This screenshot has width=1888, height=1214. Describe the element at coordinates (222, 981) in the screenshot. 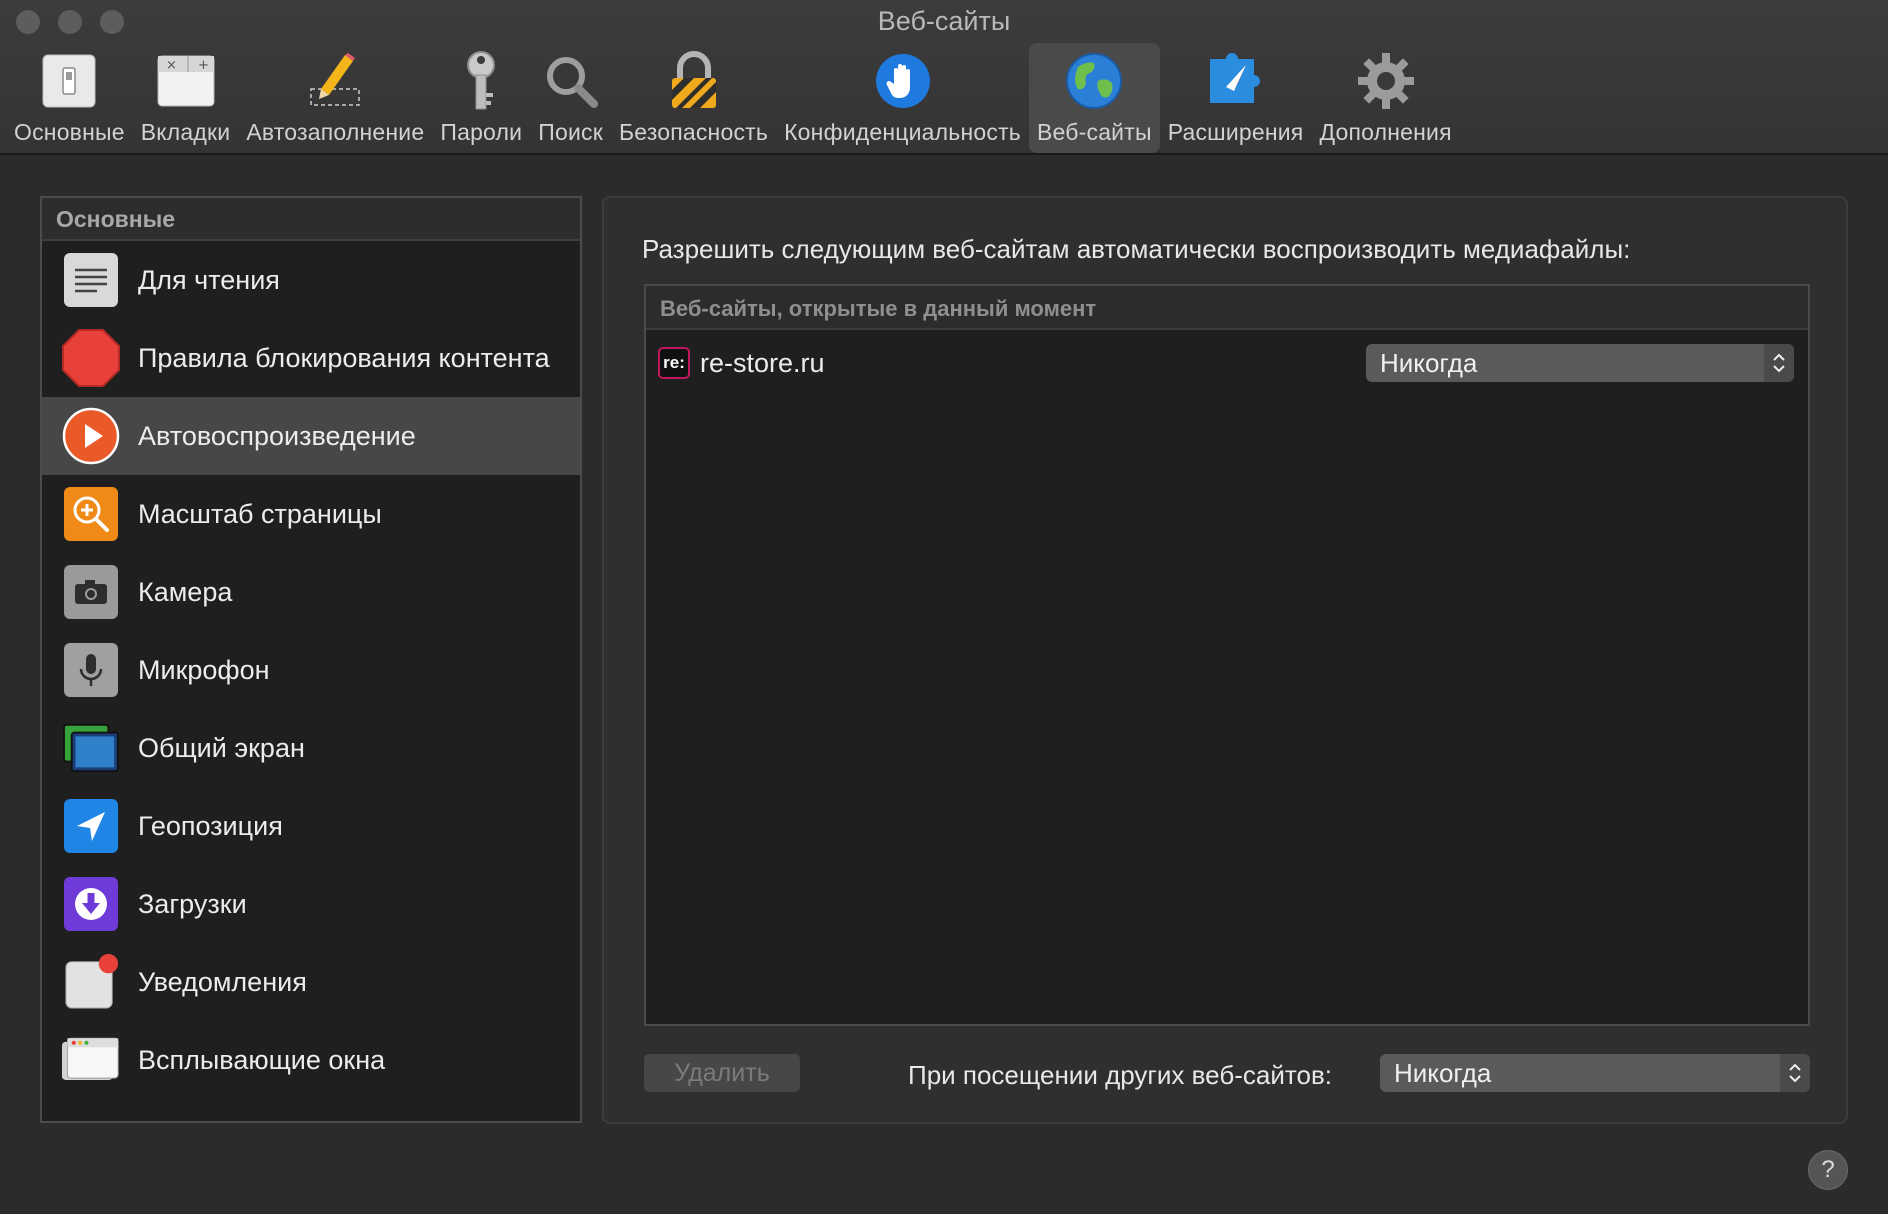

I see `sidebar-item-label: Уведомления` at that location.